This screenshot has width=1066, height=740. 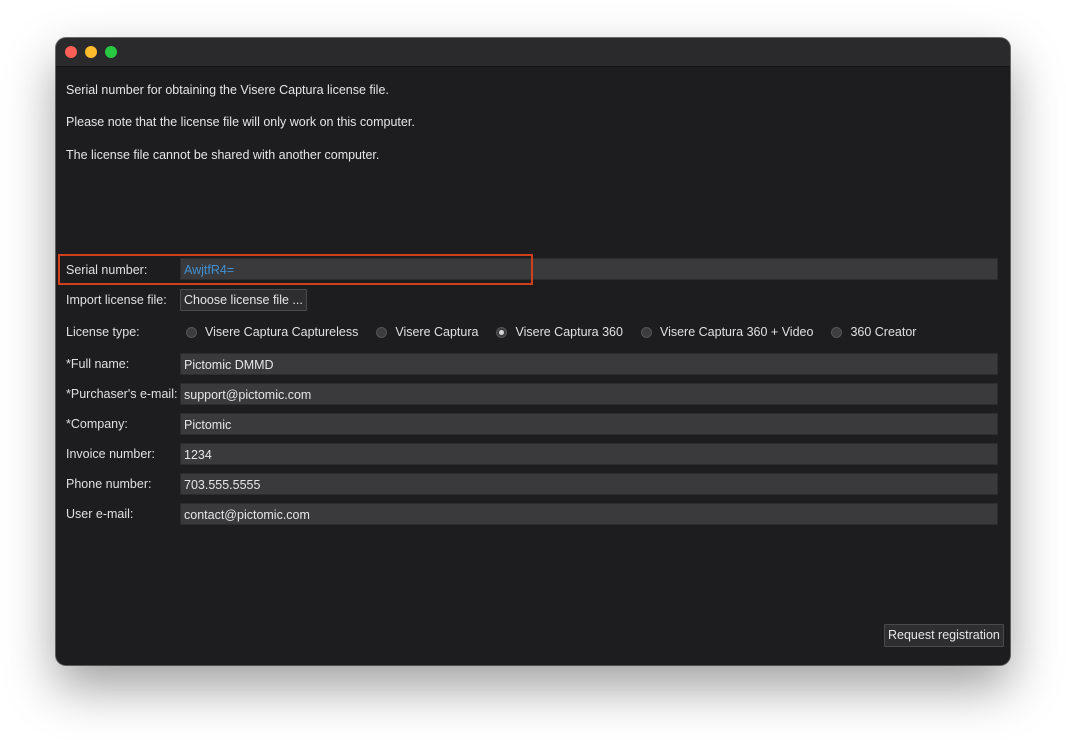 What do you see at coordinates (533, 52) in the screenshot?
I see `title-bar` at bounding box center [533, 52].